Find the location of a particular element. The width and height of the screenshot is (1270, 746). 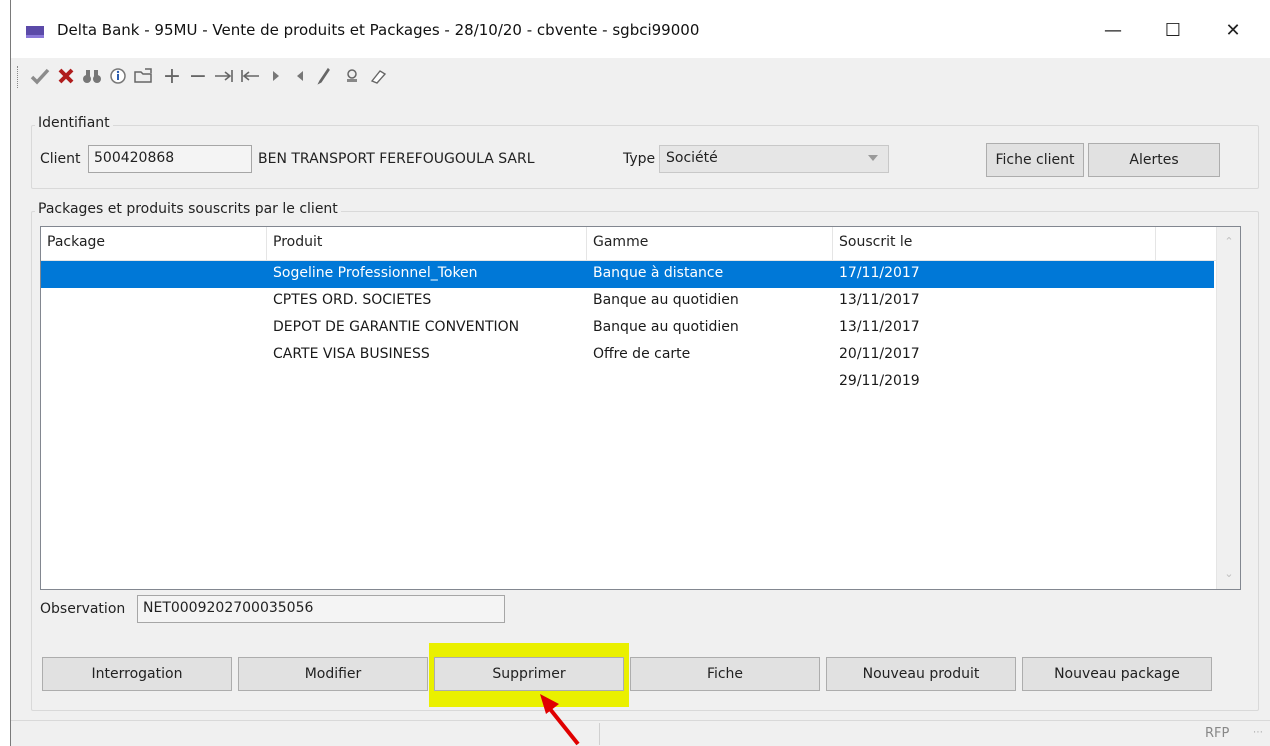

chevron-down-icon is located at coordinates (873, 158).